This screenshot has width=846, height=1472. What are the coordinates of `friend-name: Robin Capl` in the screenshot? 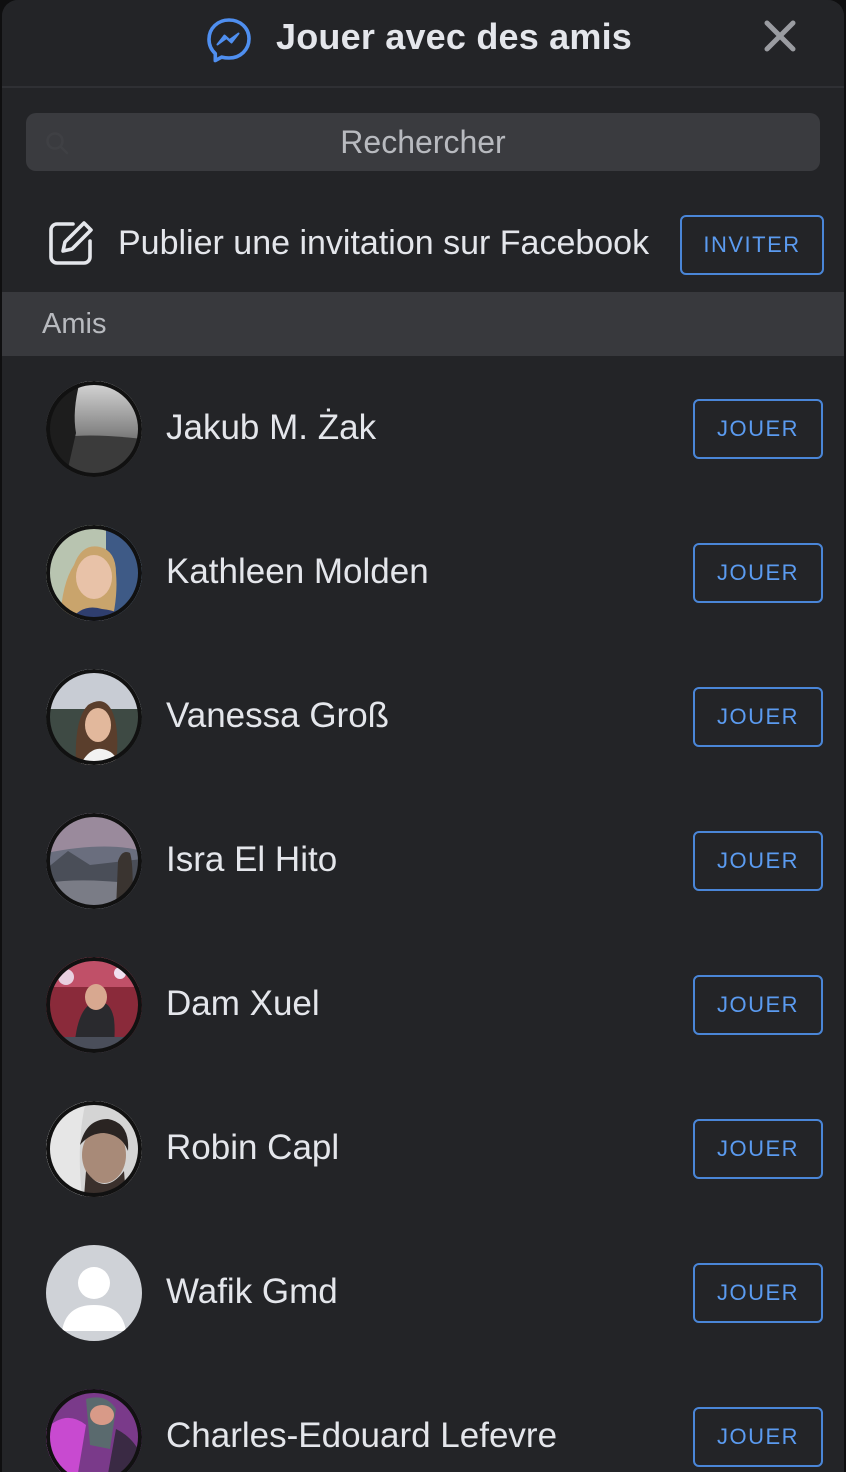 It's located at (253, 1147).